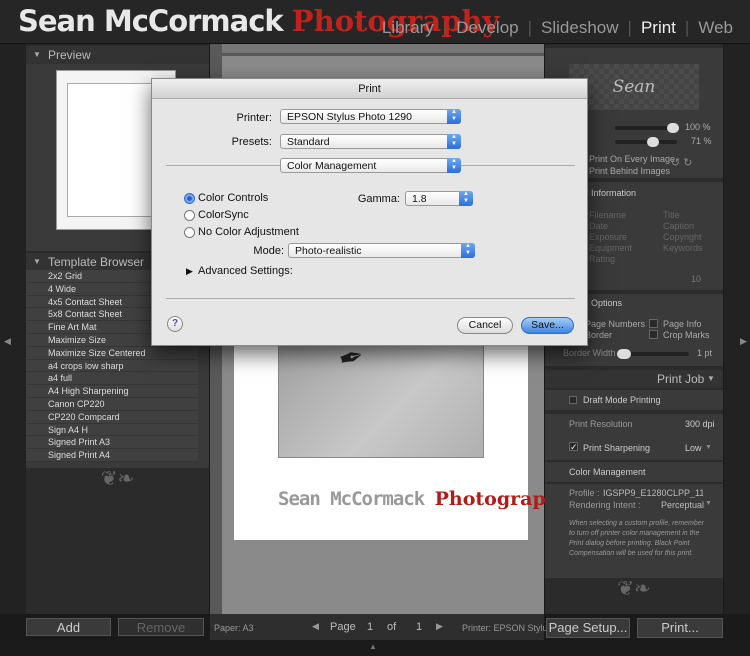  Describe the element at coordinates (69, 55) in the screenshot. I see `preview-title: Preview` at that location.